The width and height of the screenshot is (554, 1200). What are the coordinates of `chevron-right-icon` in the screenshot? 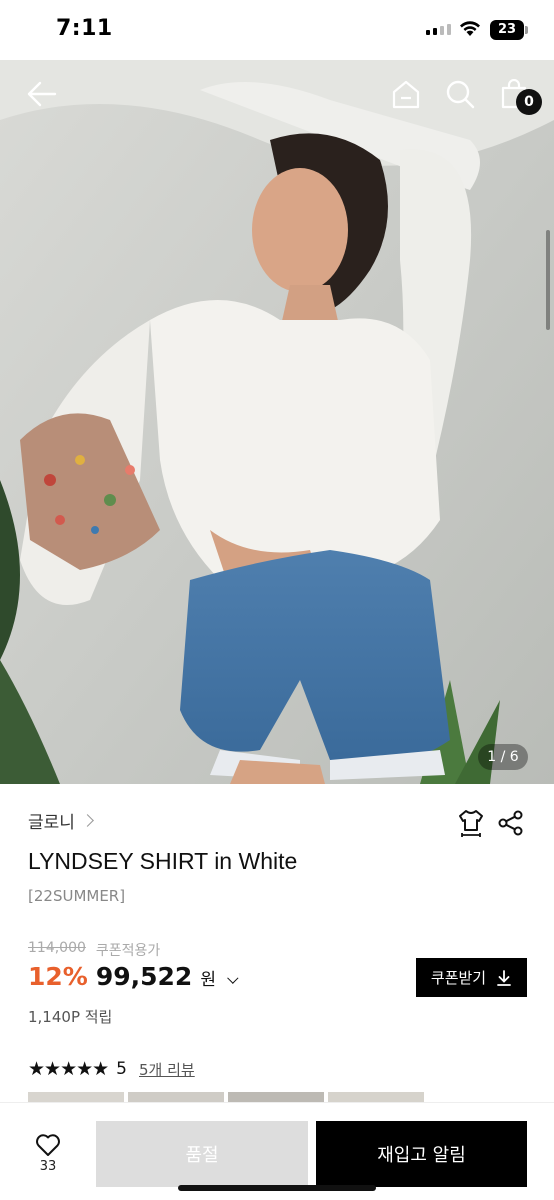 It's located at (87, 820).